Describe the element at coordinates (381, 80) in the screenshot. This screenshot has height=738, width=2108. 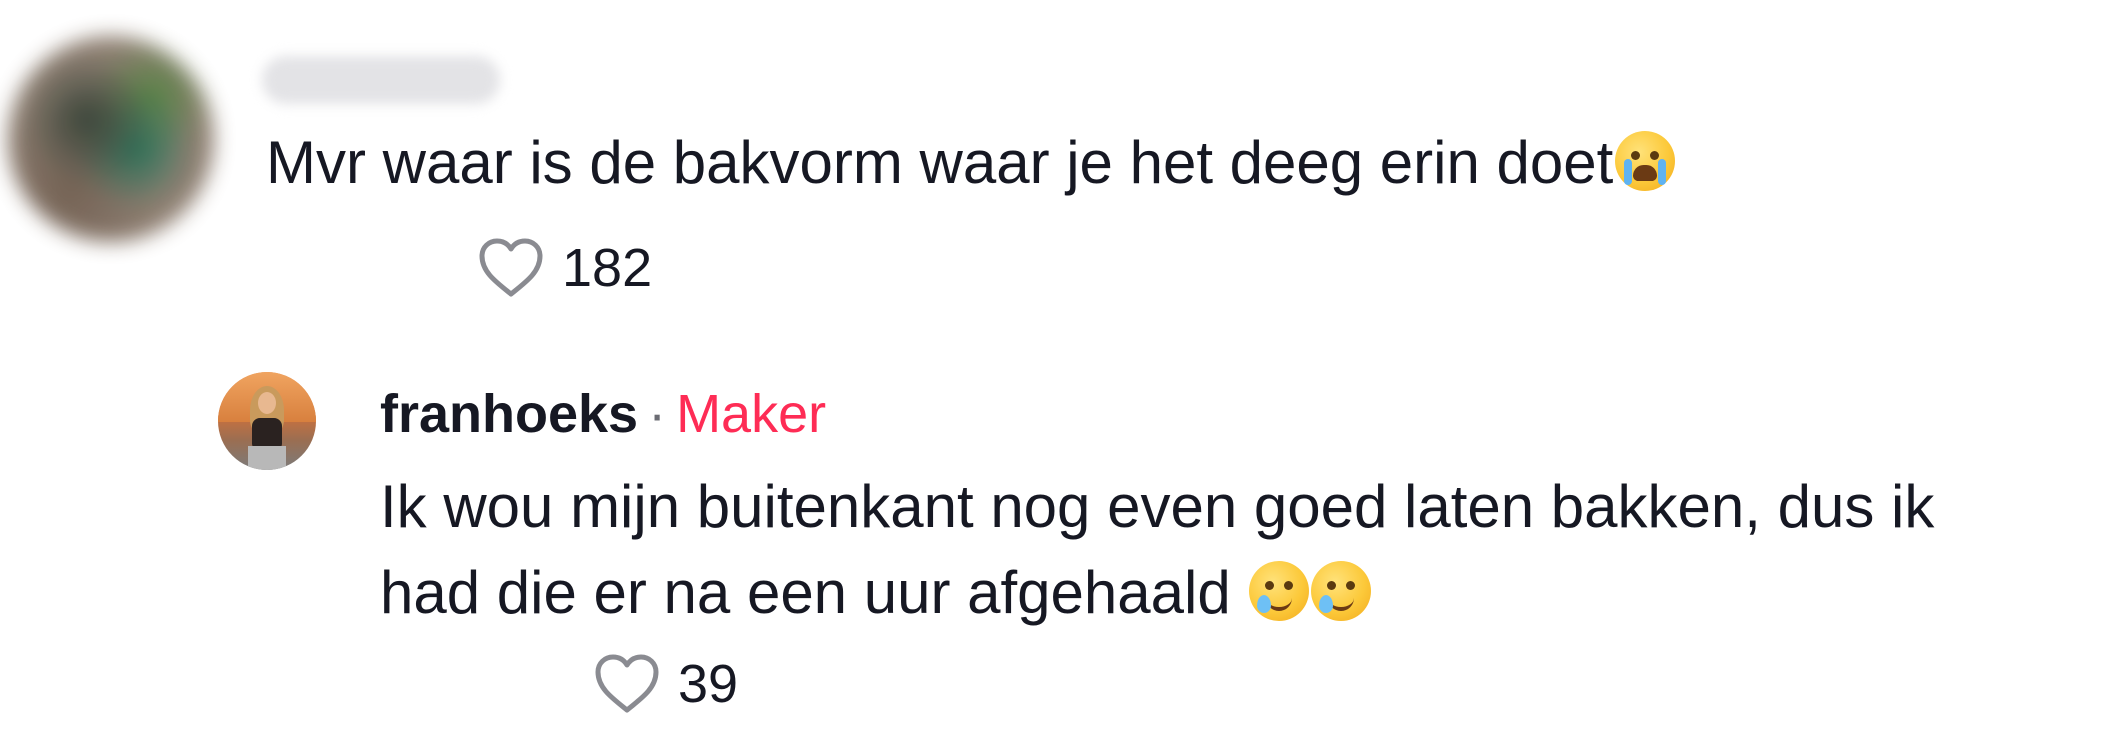
I see `comment-username-blurred` at that location.